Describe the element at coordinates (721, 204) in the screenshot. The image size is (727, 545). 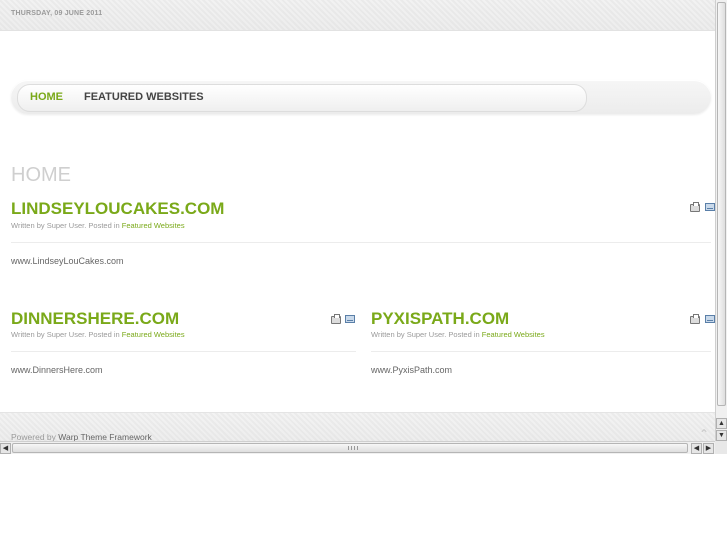
I see `vertical-scroll-thumb` at that location.